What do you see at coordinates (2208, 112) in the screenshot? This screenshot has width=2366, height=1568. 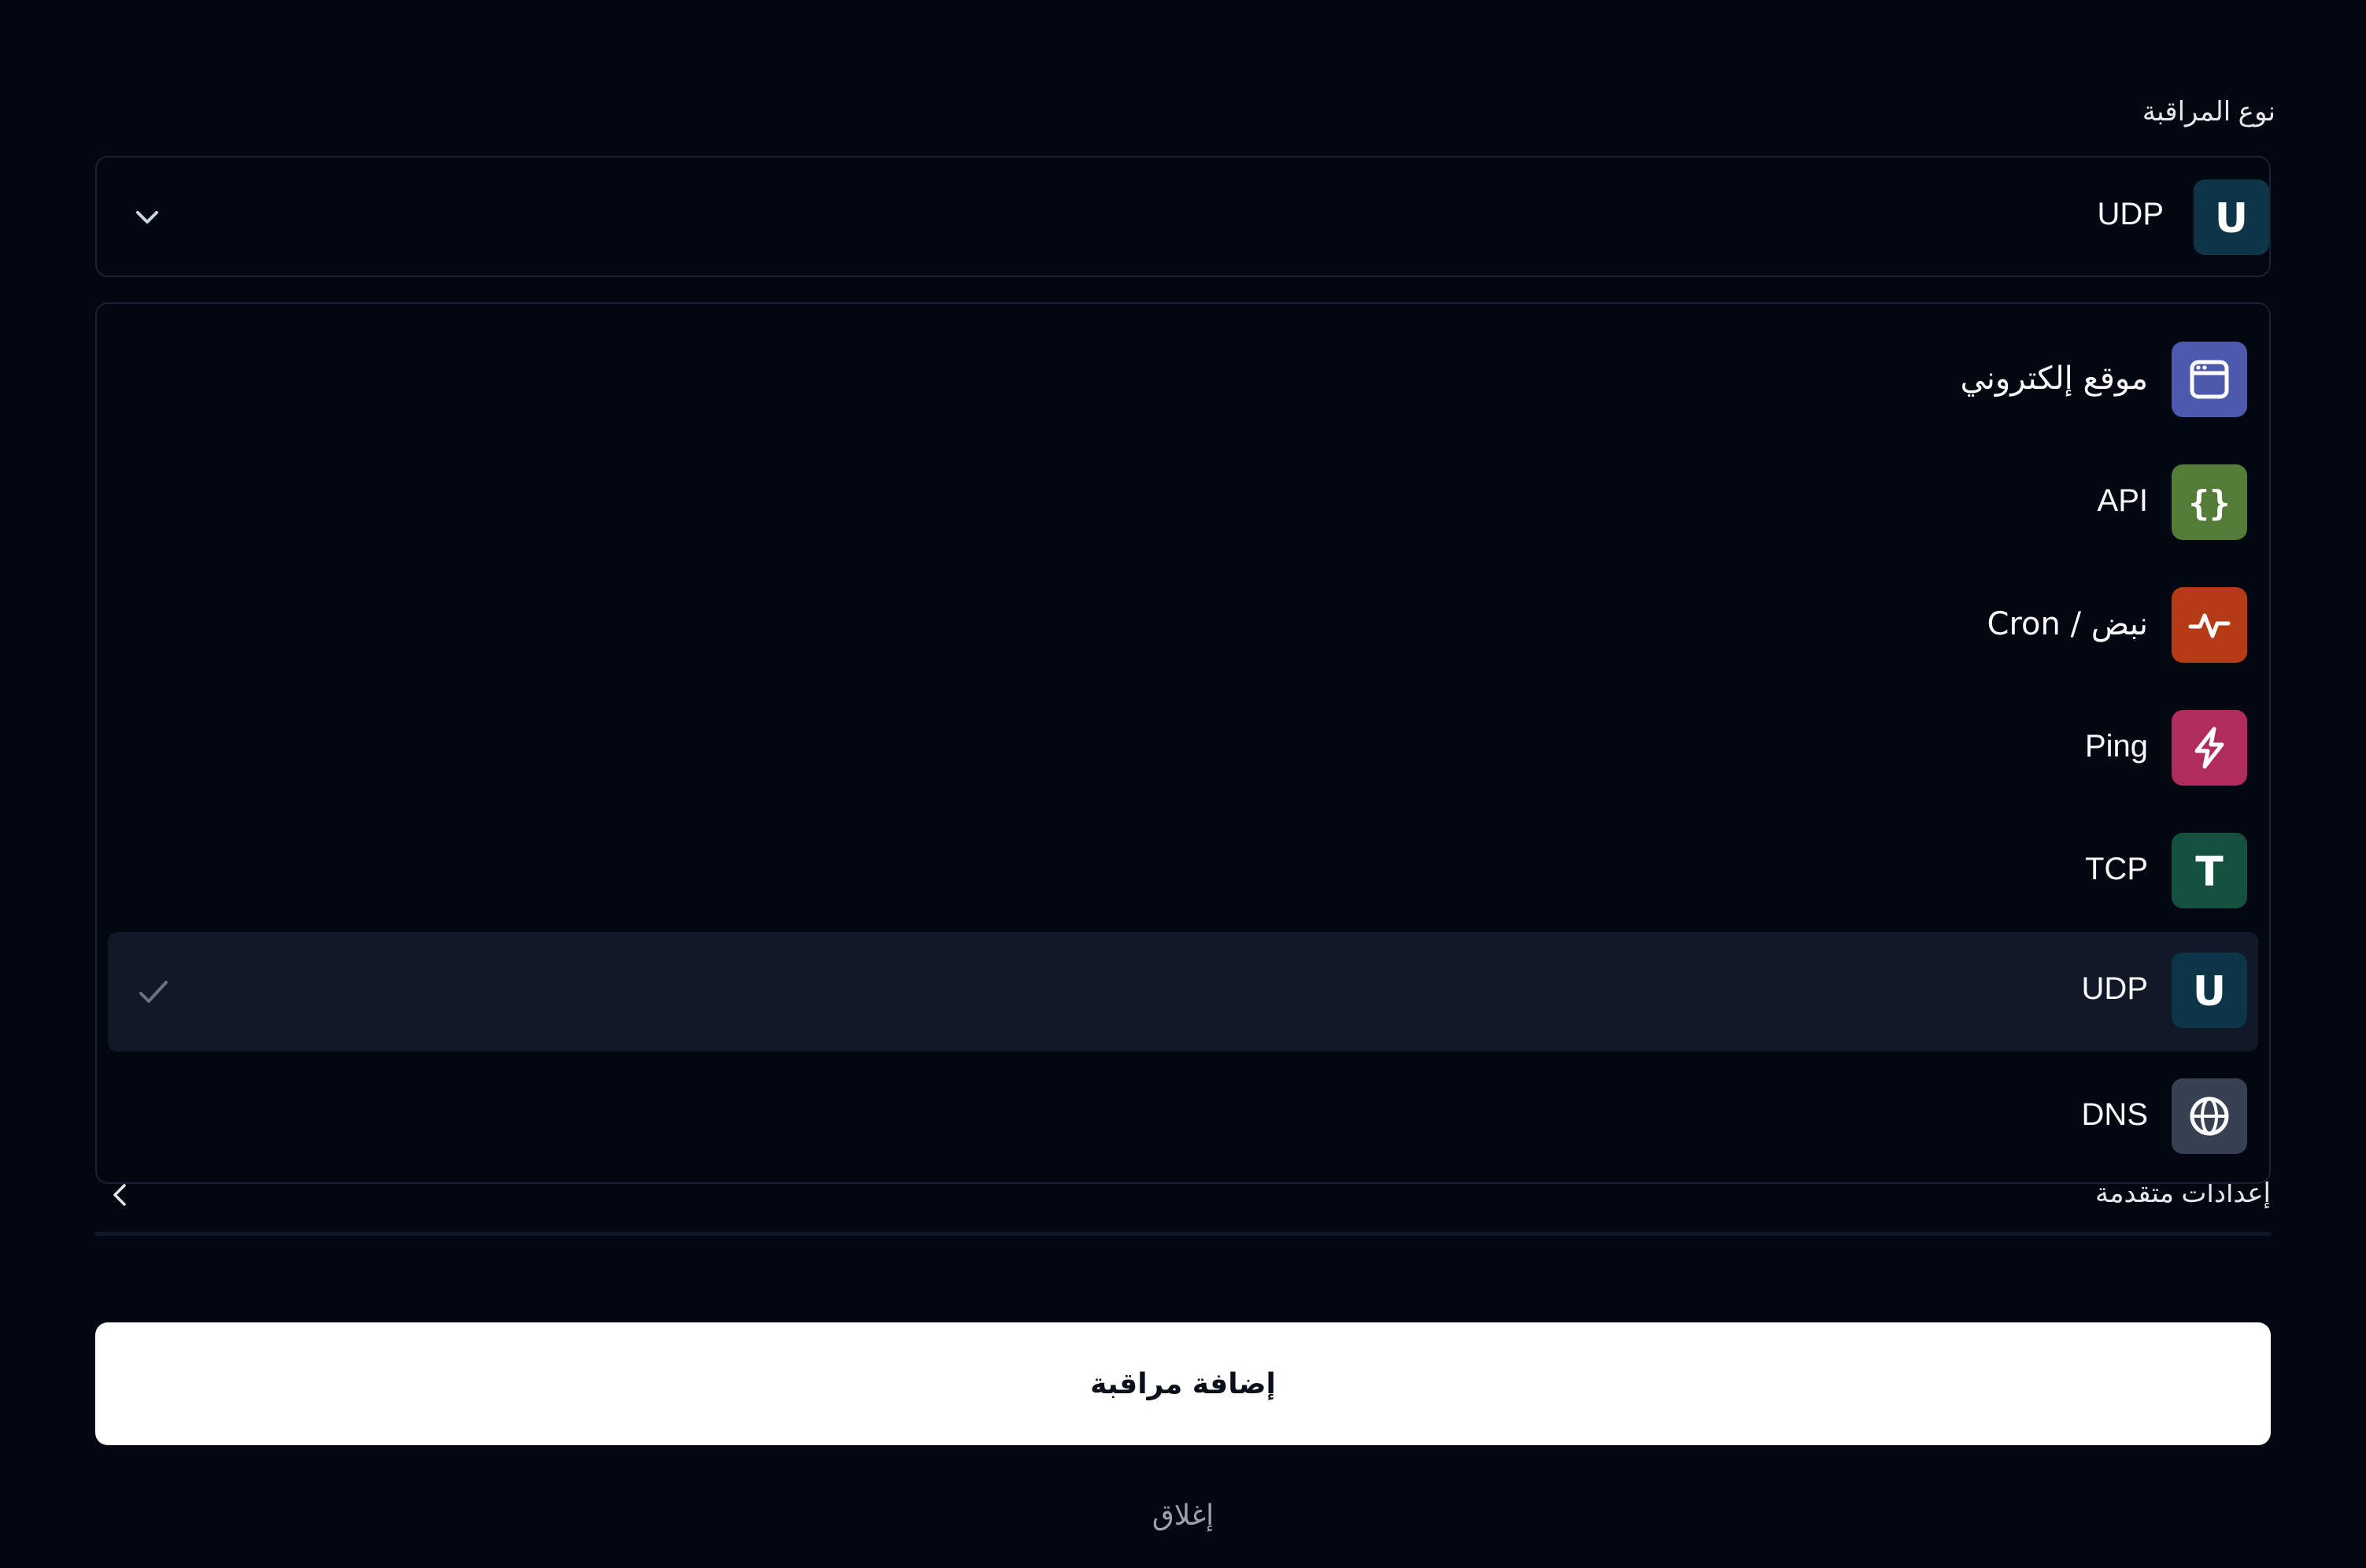 I see `monitor-type-label: نوع المراقبة` at bounding box center [2208, 112].